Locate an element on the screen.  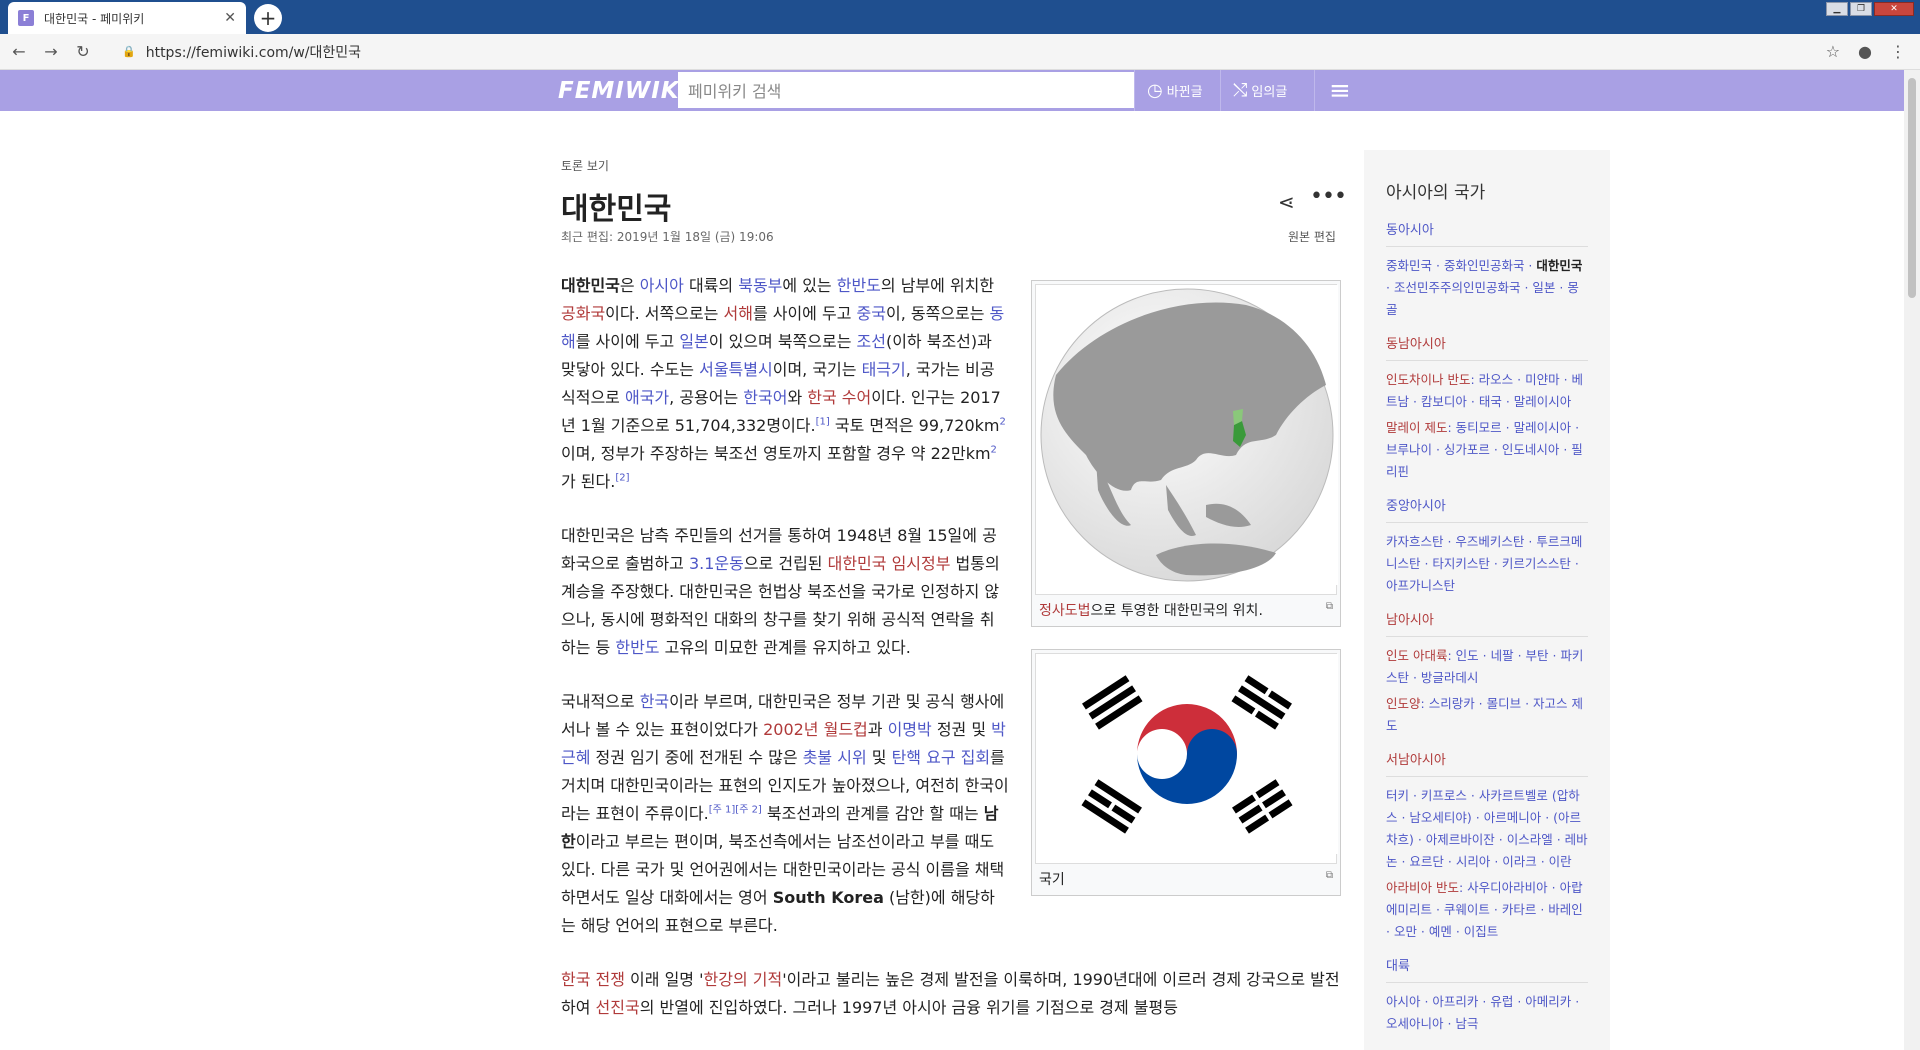
scrollbar-thumb is located at coordinates (1912, 188).